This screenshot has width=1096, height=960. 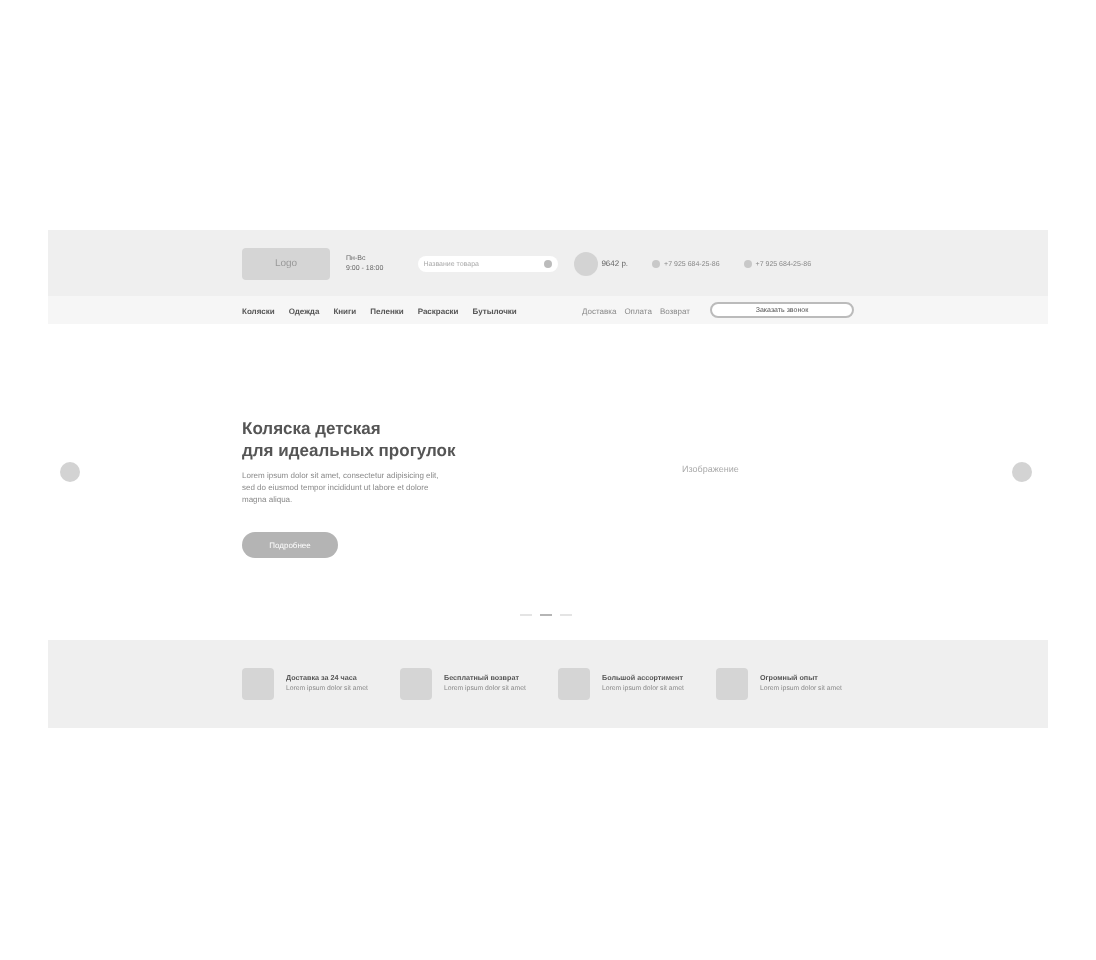 I want to click on hero-title: для идеальных прогулок, so click(x=350, y=451).